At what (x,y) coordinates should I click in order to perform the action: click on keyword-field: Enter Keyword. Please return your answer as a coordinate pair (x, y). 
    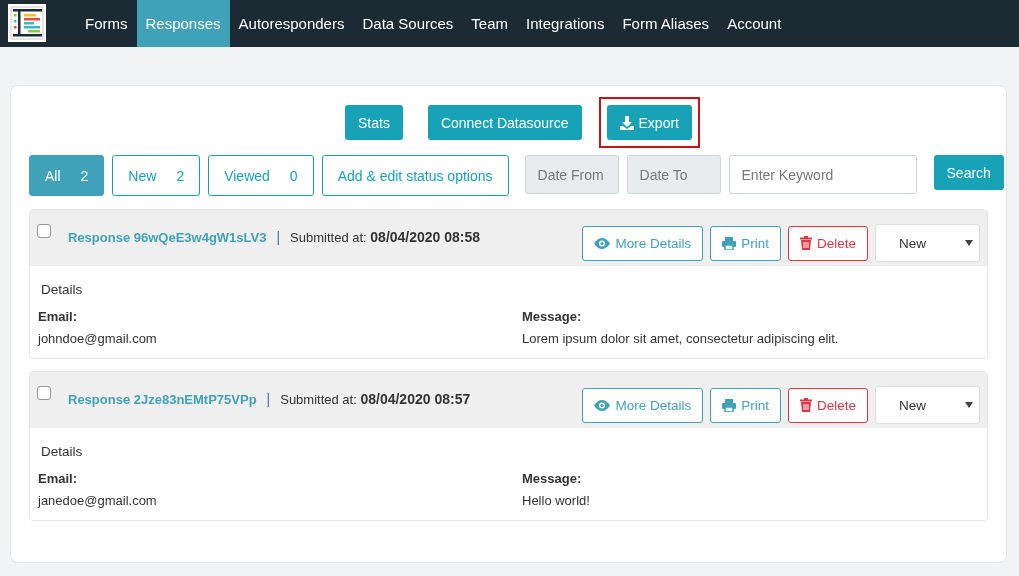
    Looking at the image, I should click on (822, 174).